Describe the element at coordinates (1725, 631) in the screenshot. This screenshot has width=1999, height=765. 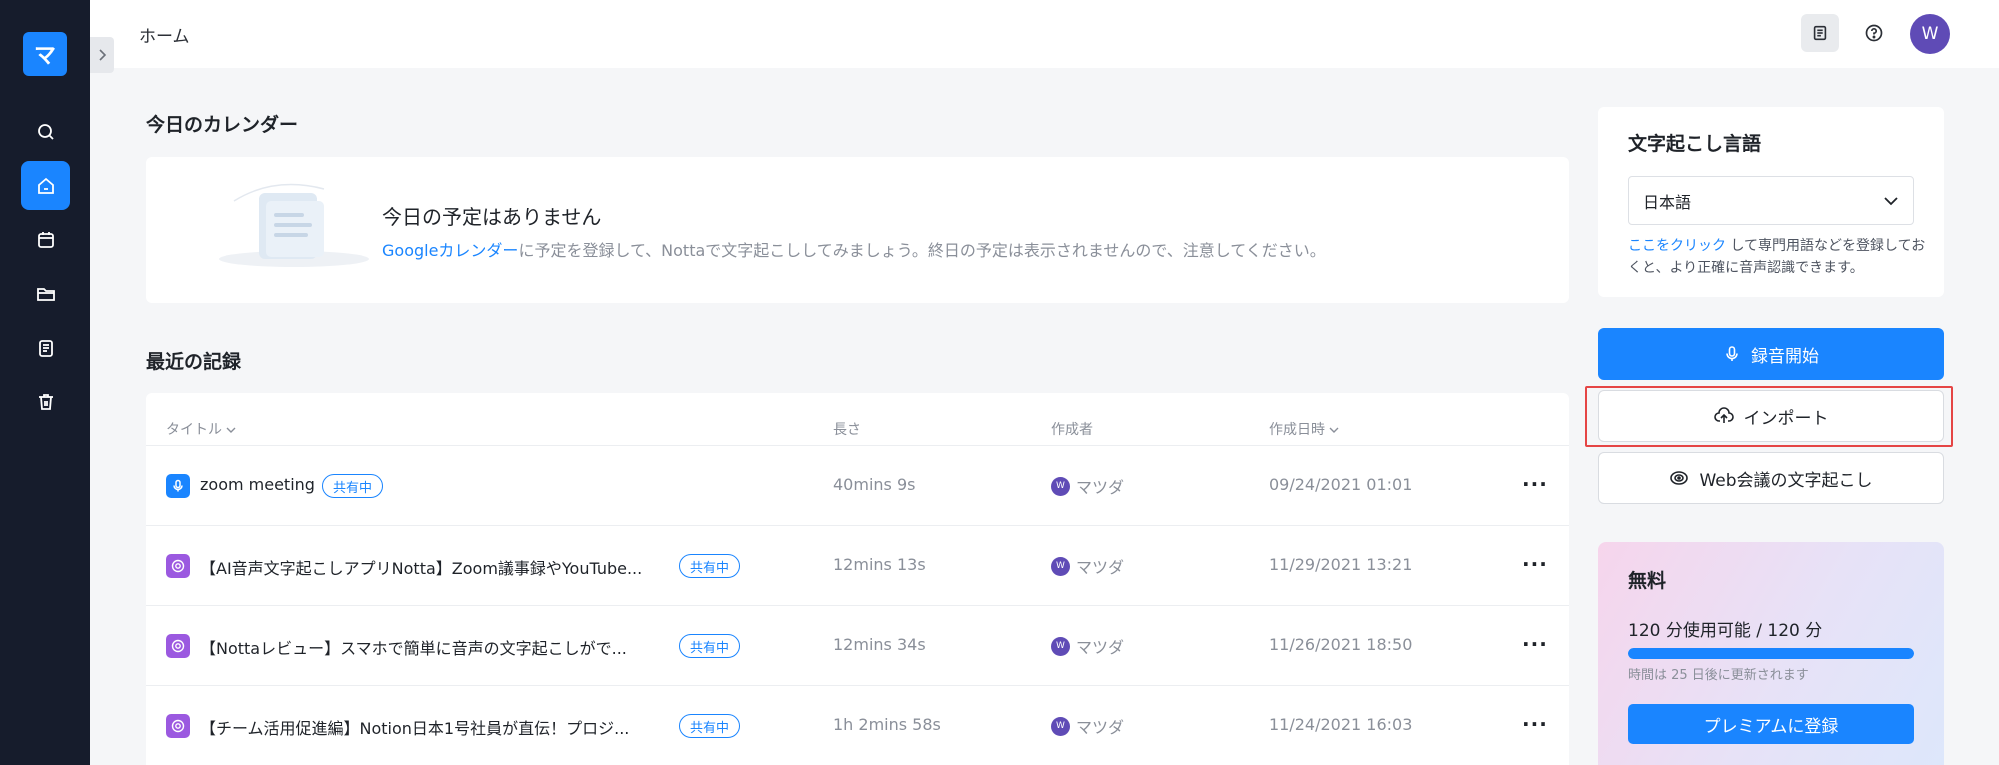
I see `plan-usage: 120 分使用可能 / 120 分` at that location.